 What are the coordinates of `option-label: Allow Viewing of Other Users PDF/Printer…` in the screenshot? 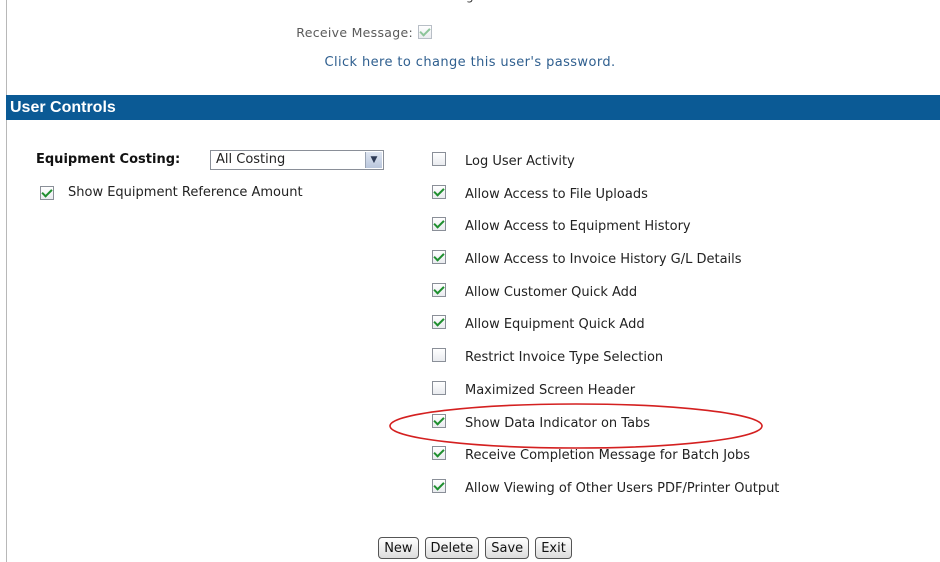 It's located at (622, 488).